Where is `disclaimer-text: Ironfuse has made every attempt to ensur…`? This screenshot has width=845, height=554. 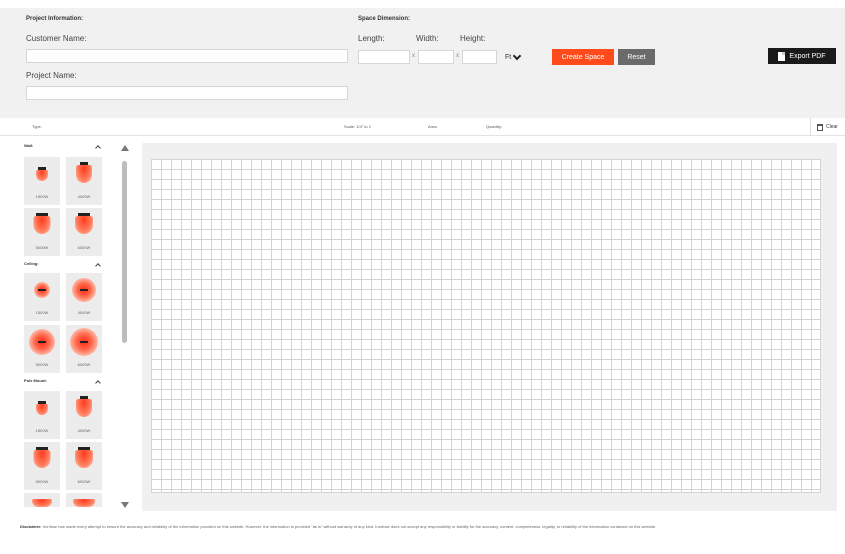 disclaimer-text: Ironfuse has made every attempt to ensur… is located at coordinates (349, 526).